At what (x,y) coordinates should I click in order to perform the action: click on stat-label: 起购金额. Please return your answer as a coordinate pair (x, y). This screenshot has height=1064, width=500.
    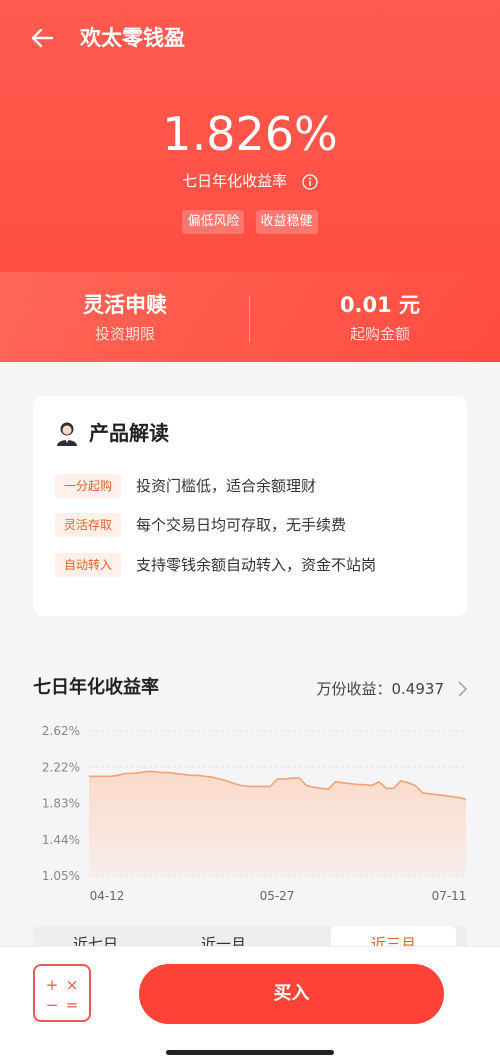
    Looking at the image, I should click on (379, 334).